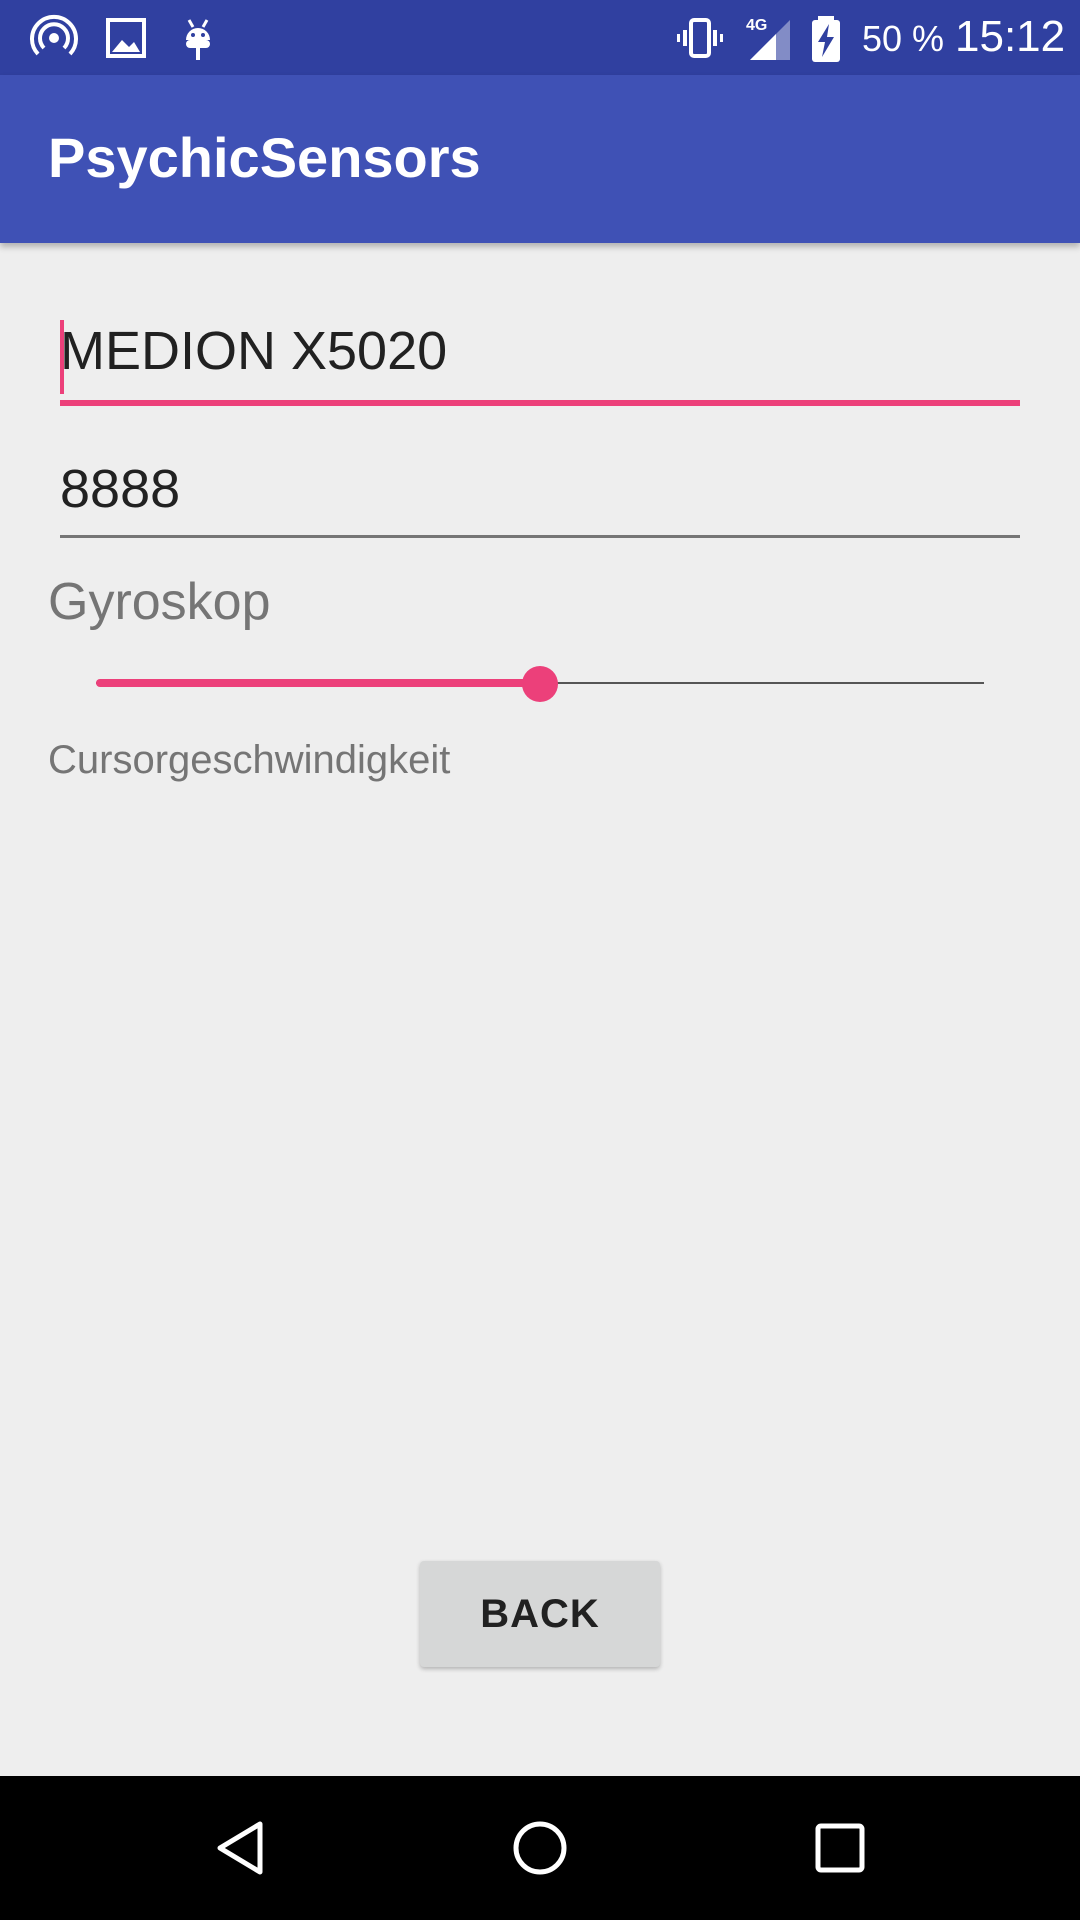  I want to click on app-title: PsychicSensors, so click(264, 157).